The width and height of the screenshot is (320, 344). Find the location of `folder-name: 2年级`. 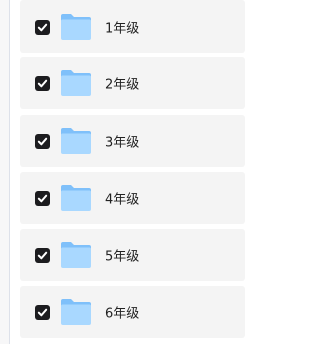

folder-name: 2年级 is located at coordinates (122, 85).